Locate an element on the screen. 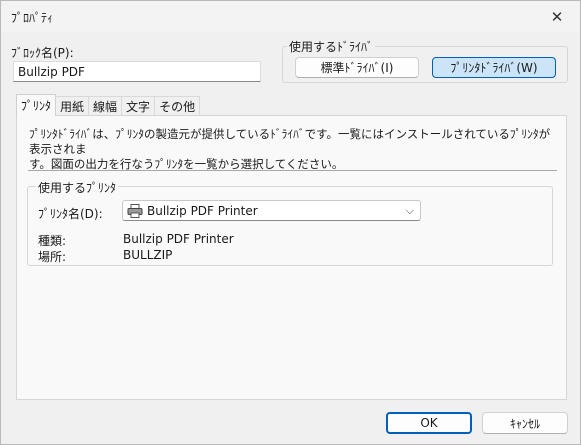  driver-group-caption: 使用するﾄﾞﾗｲﾊﾞ is located at coordinates (331, 46).